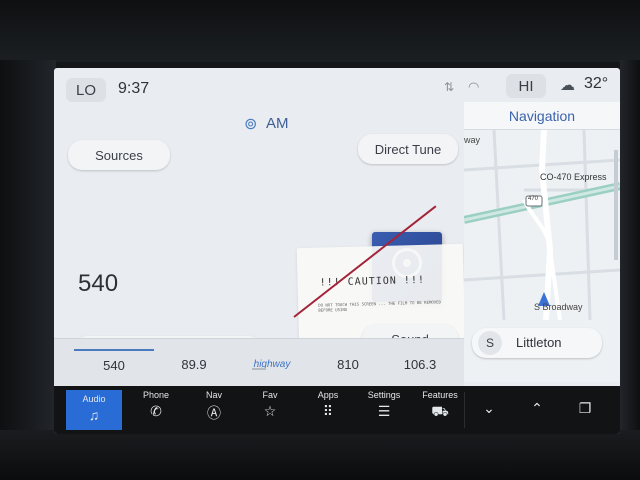  I want to click on weather-cloud-icon: ☁, so click(567, 85).